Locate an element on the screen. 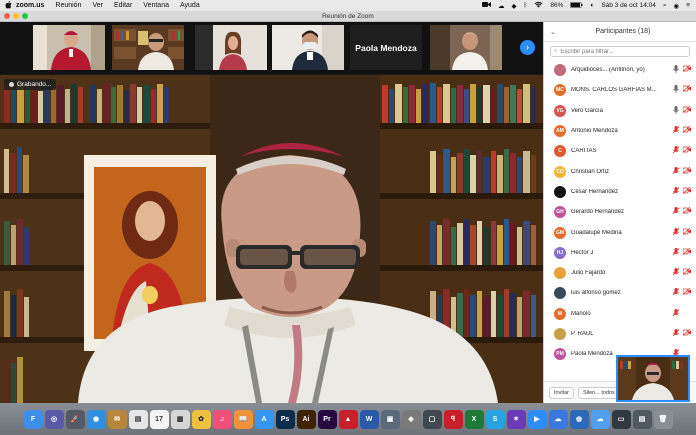 The width and height of the screenshot is (696, 435). dock-app-icon: 17 is located at coordinates (159, 419).